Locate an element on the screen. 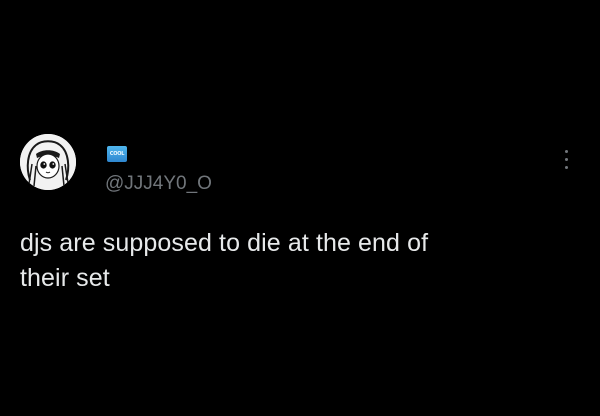  vertical-ellipsis-icon is located at coordinates (566, 151).